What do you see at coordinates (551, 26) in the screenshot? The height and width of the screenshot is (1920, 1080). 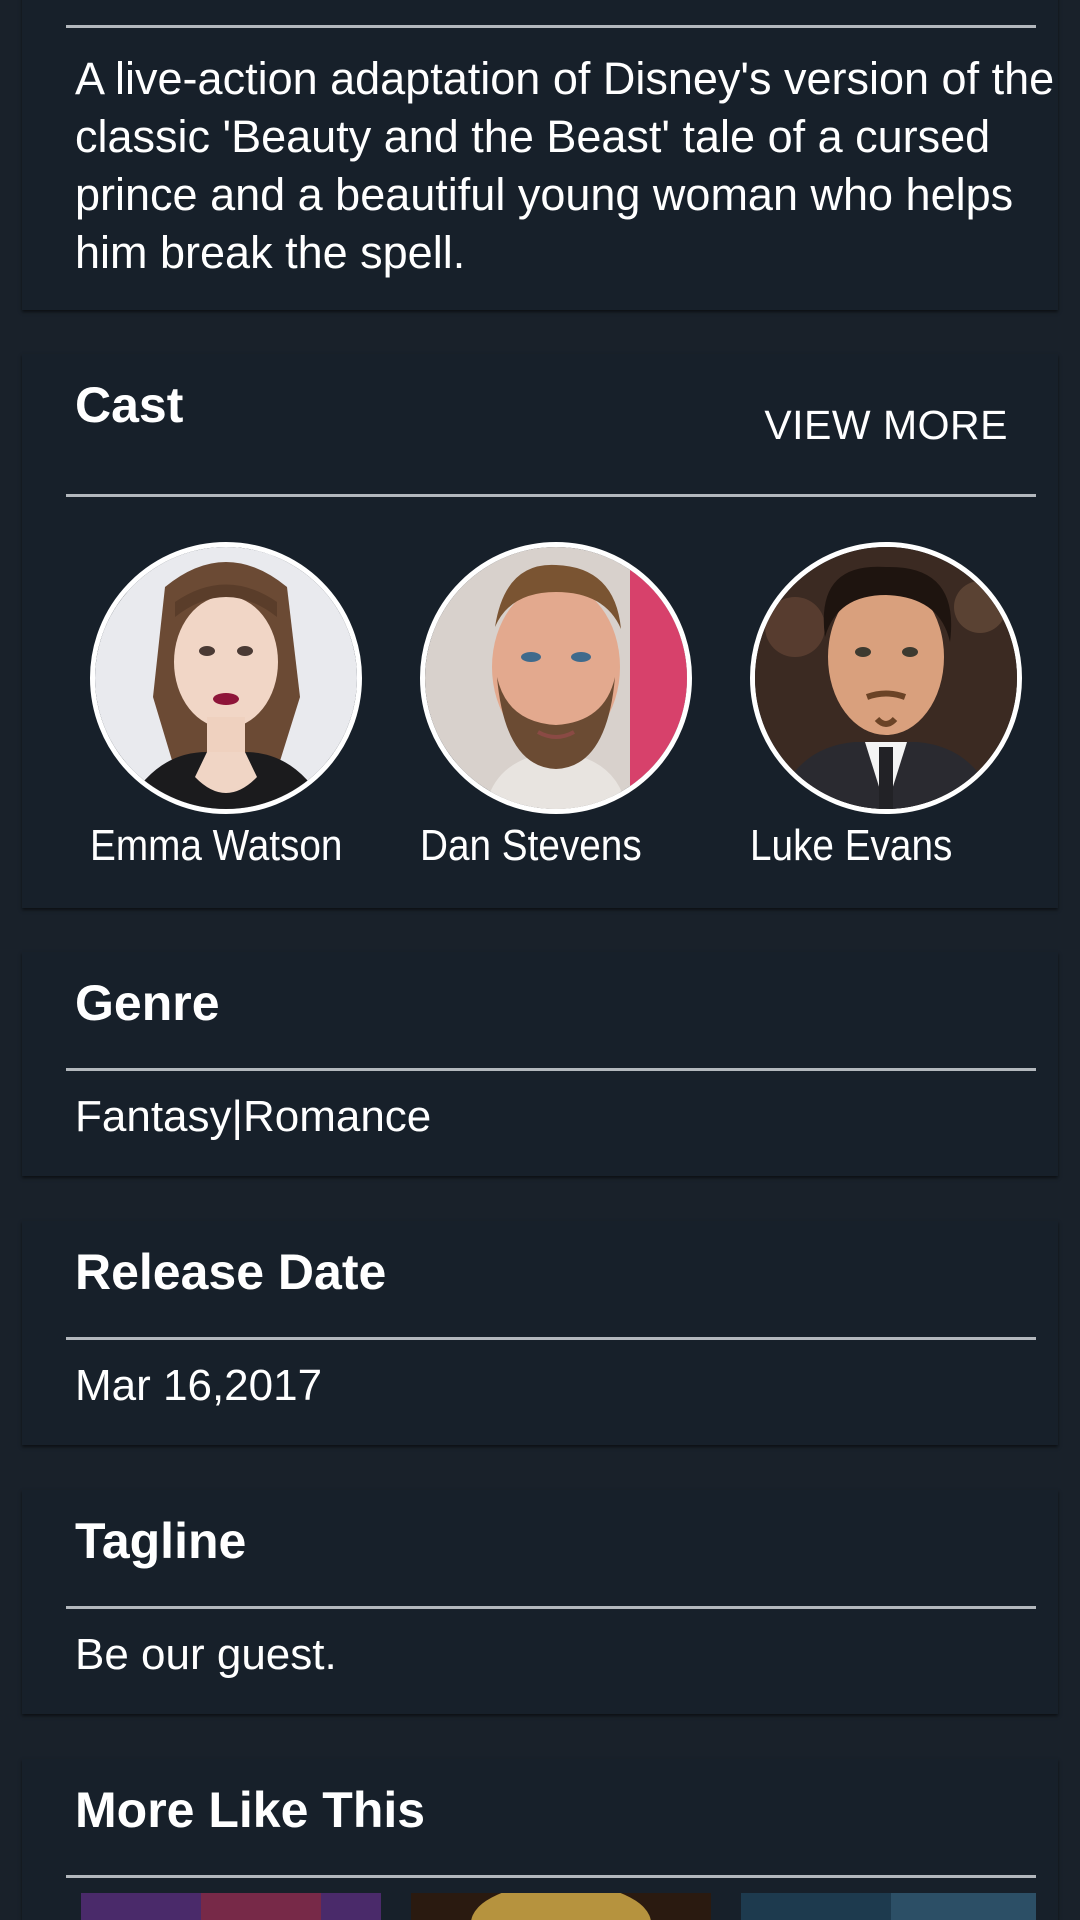 I see `overview-divider` at bounding box center [551, 26].